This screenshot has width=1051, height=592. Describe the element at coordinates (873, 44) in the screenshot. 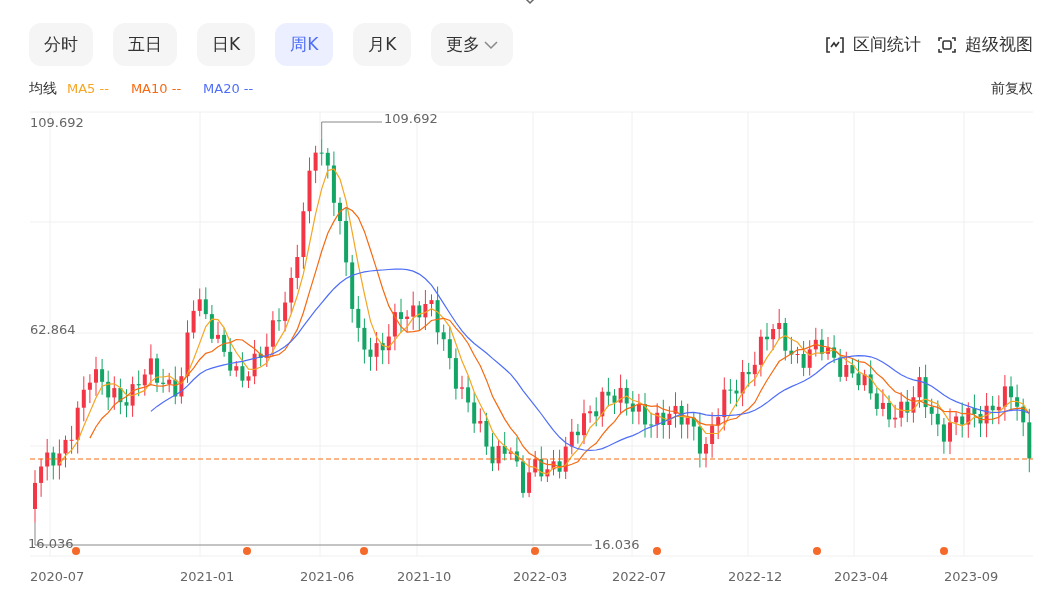

I see `range-stats-button: 区间统计` at that location.